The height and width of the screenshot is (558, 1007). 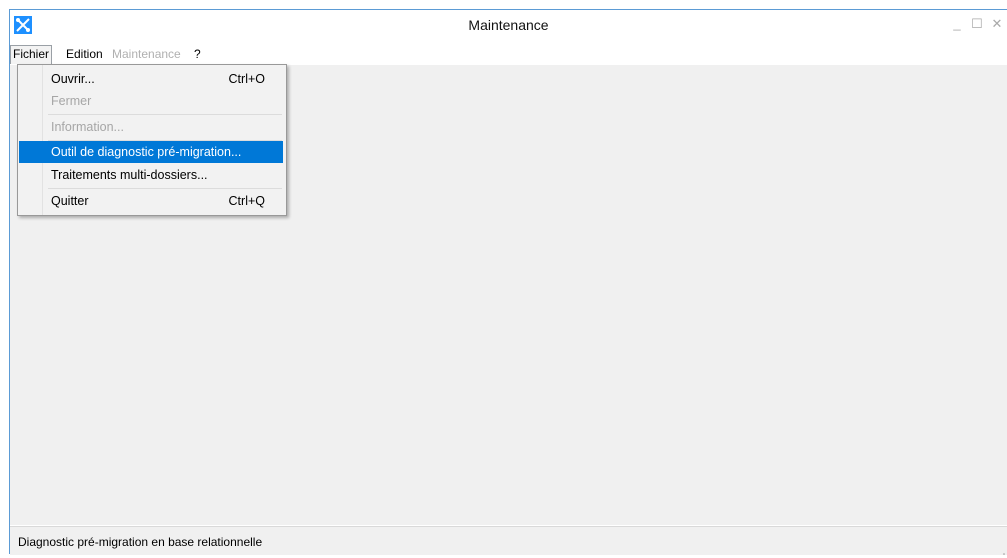 I want to click on window-controls: _ ☐ ✕, so click(x=977, y=24).